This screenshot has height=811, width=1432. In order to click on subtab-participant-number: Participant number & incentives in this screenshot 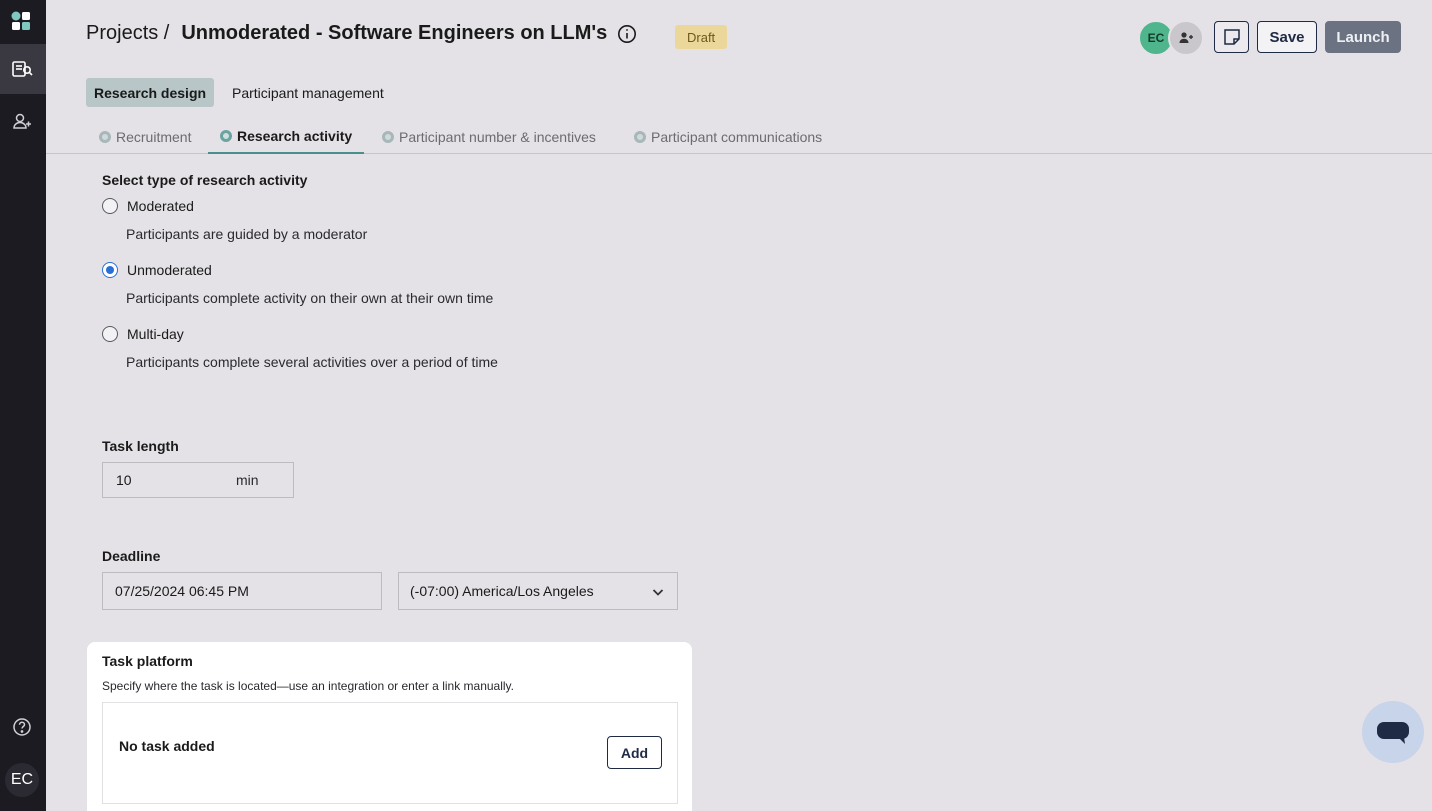, I will do `click(489, 137)`.